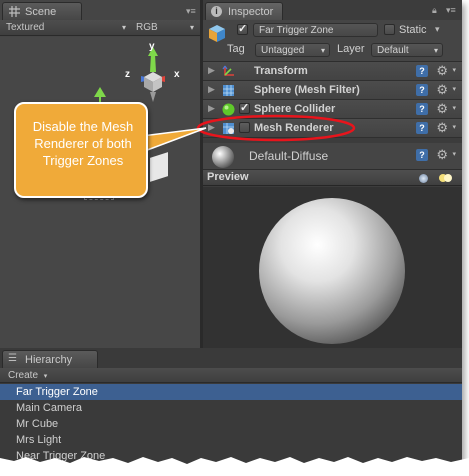 The height and width of the screenshot is (476, 469). Describe the element at coordinates (423, 178) in the screenshot. I see `preview-sphere-toggle-icon` at that location.